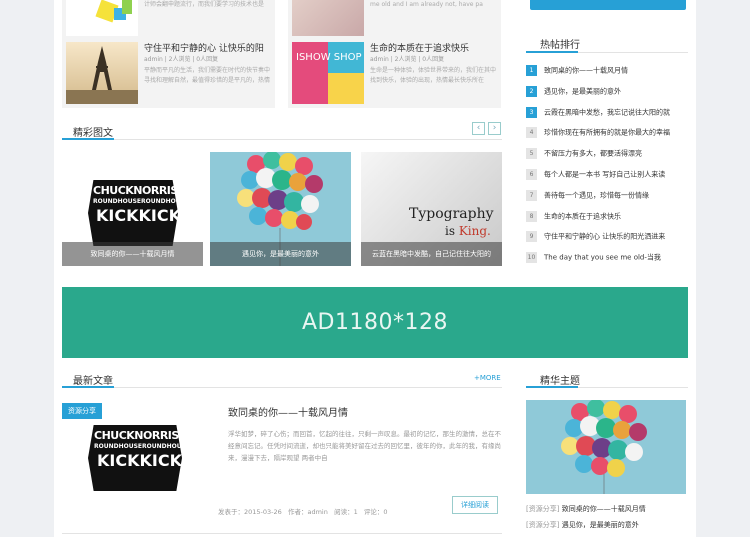  Describe the element at coordinates (475, 505) in the screenshot. I see `read-more-button: 详细阅读` at that location.